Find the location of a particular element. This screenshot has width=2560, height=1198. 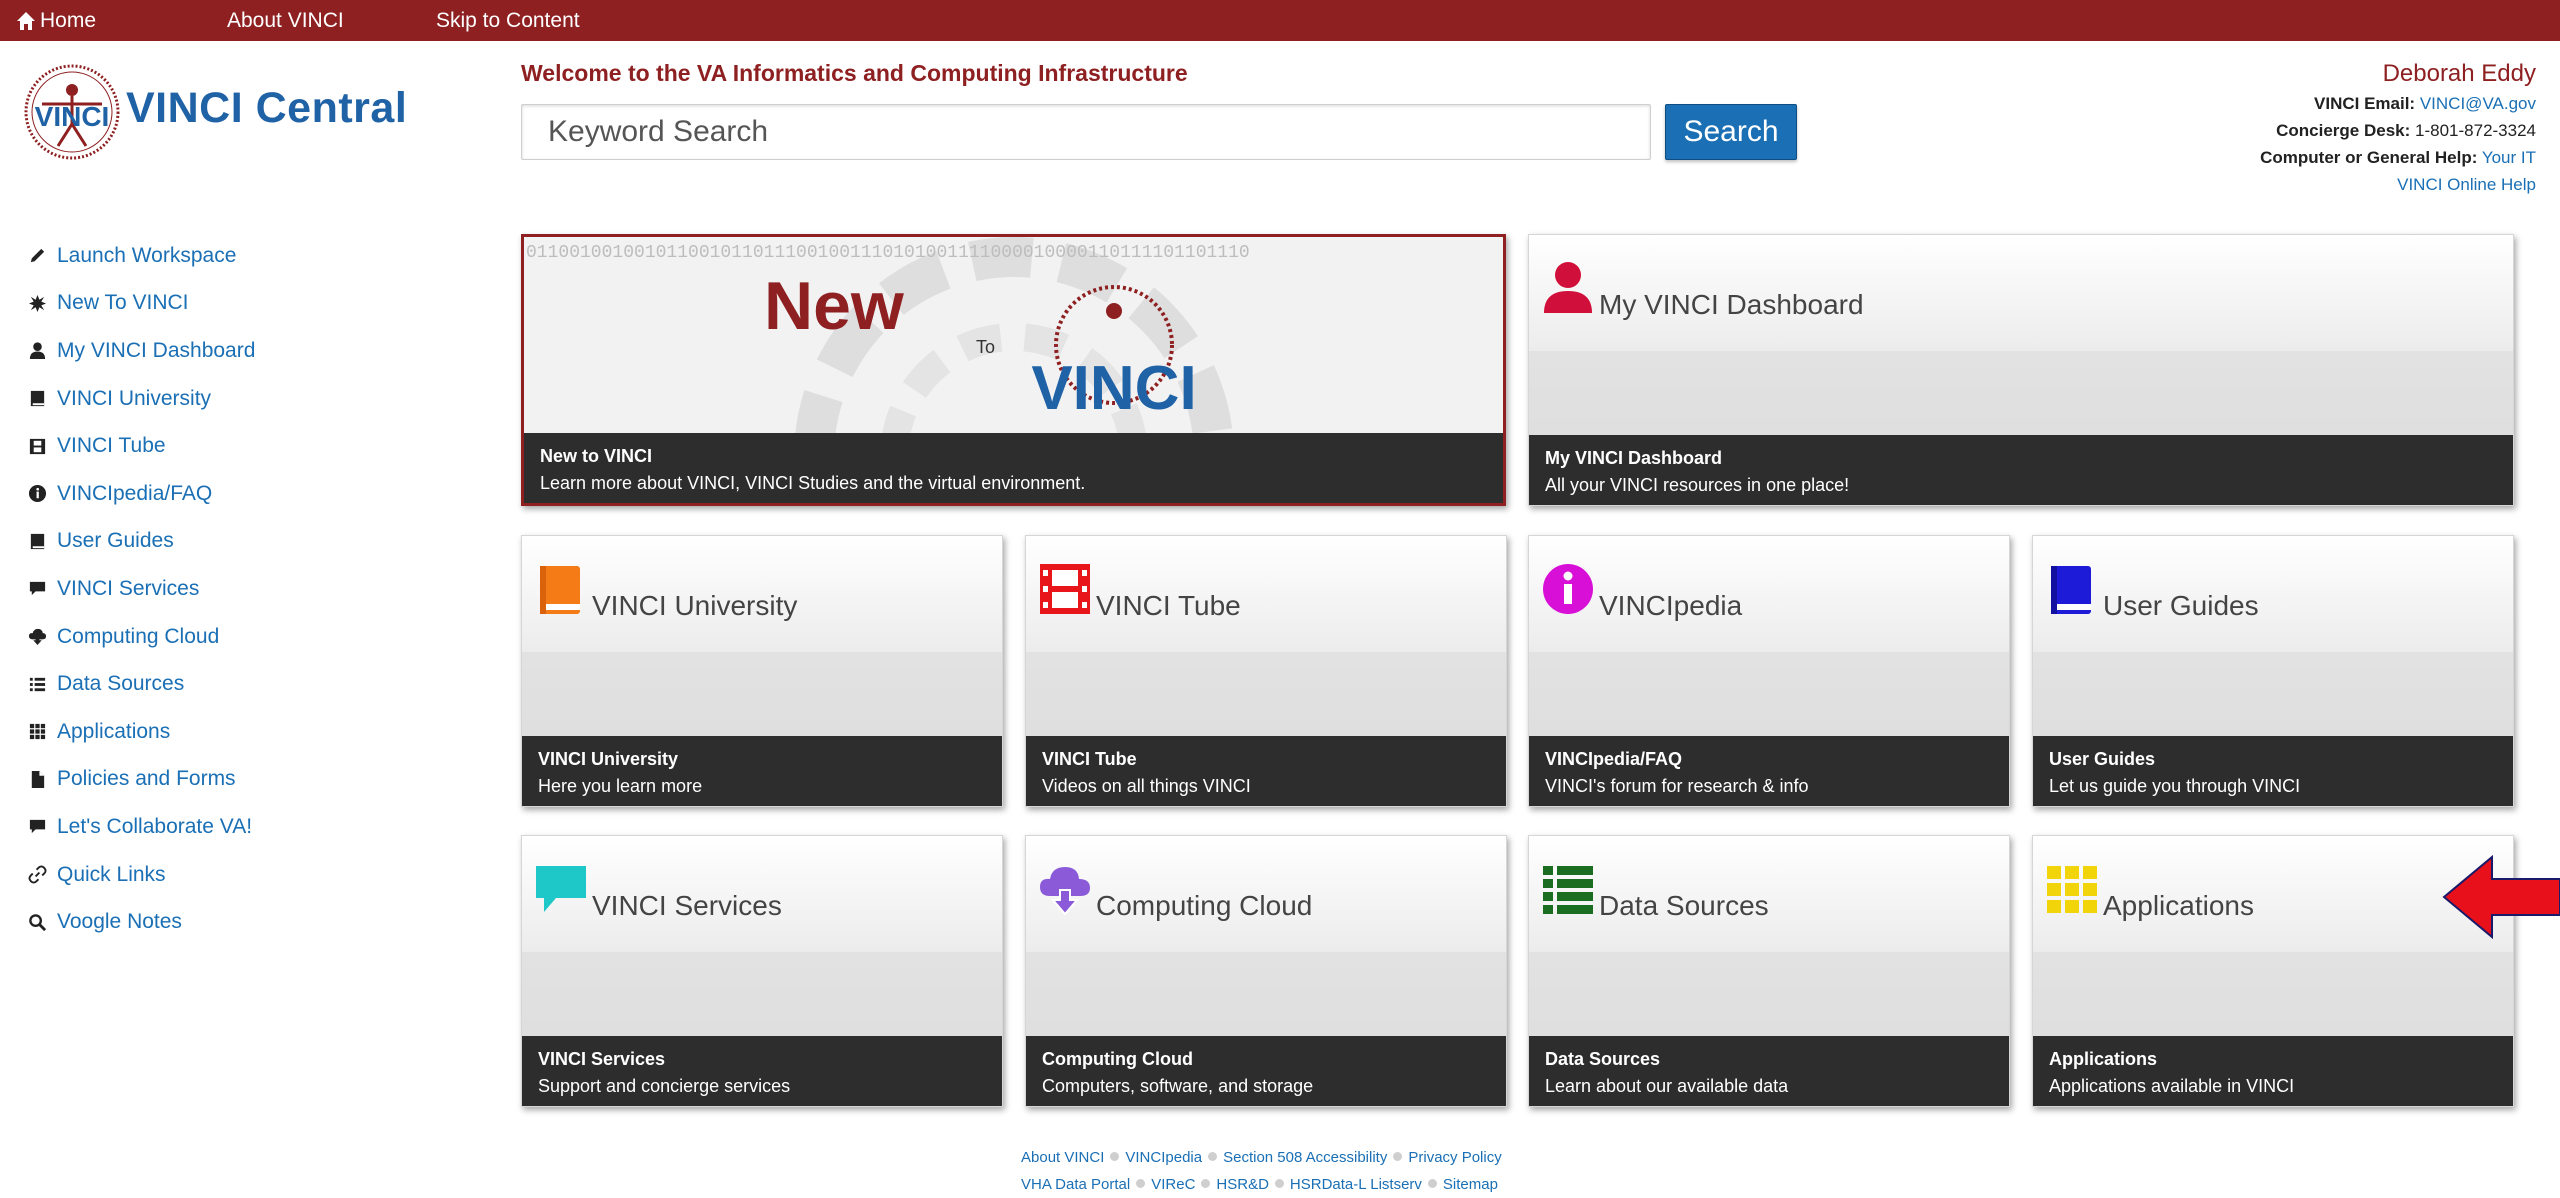

film-icon is located at coordinates (37, 446).